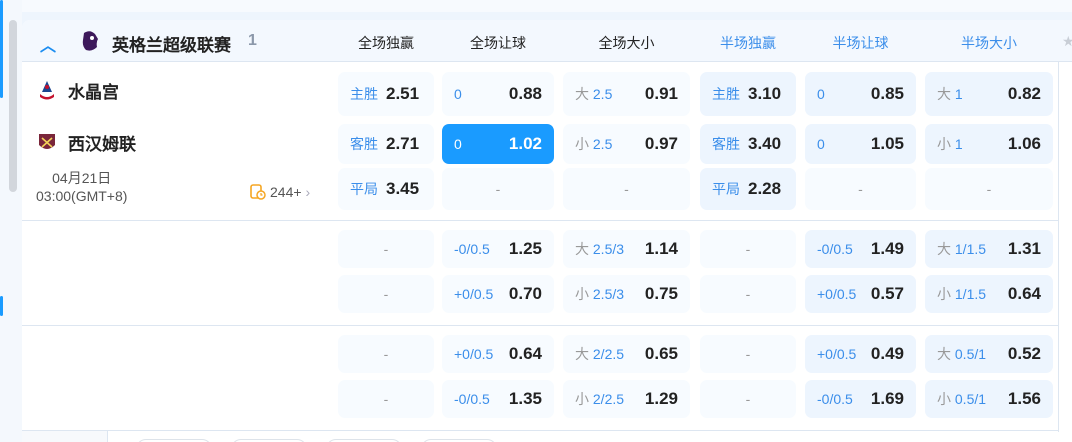 This screenshot has height=442, width=1072. I want to click on odds-cell: 0 0.88, so click(498, 94).